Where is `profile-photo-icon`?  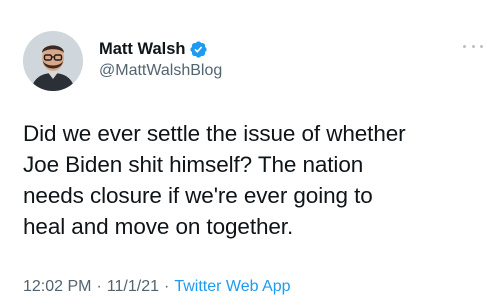
profile-photo-icon is located at coordinates (53, 61).